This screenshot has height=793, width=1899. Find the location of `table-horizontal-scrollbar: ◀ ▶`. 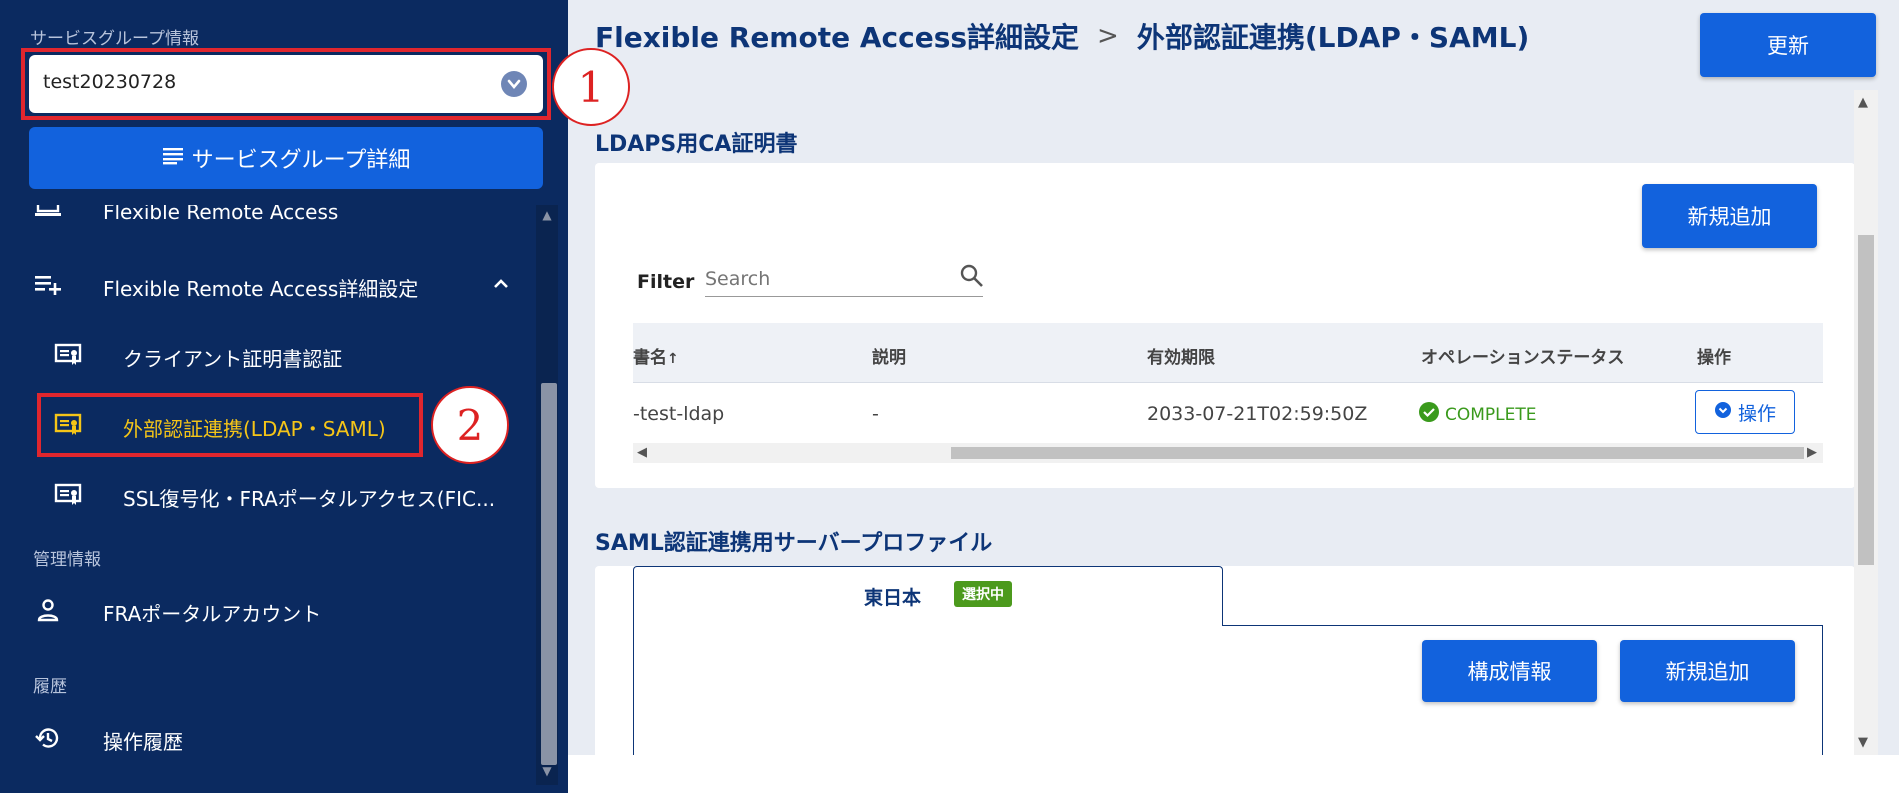

table-horizontal-scrollbar: ◀ ▶ is located at coordinates (1228, 453).